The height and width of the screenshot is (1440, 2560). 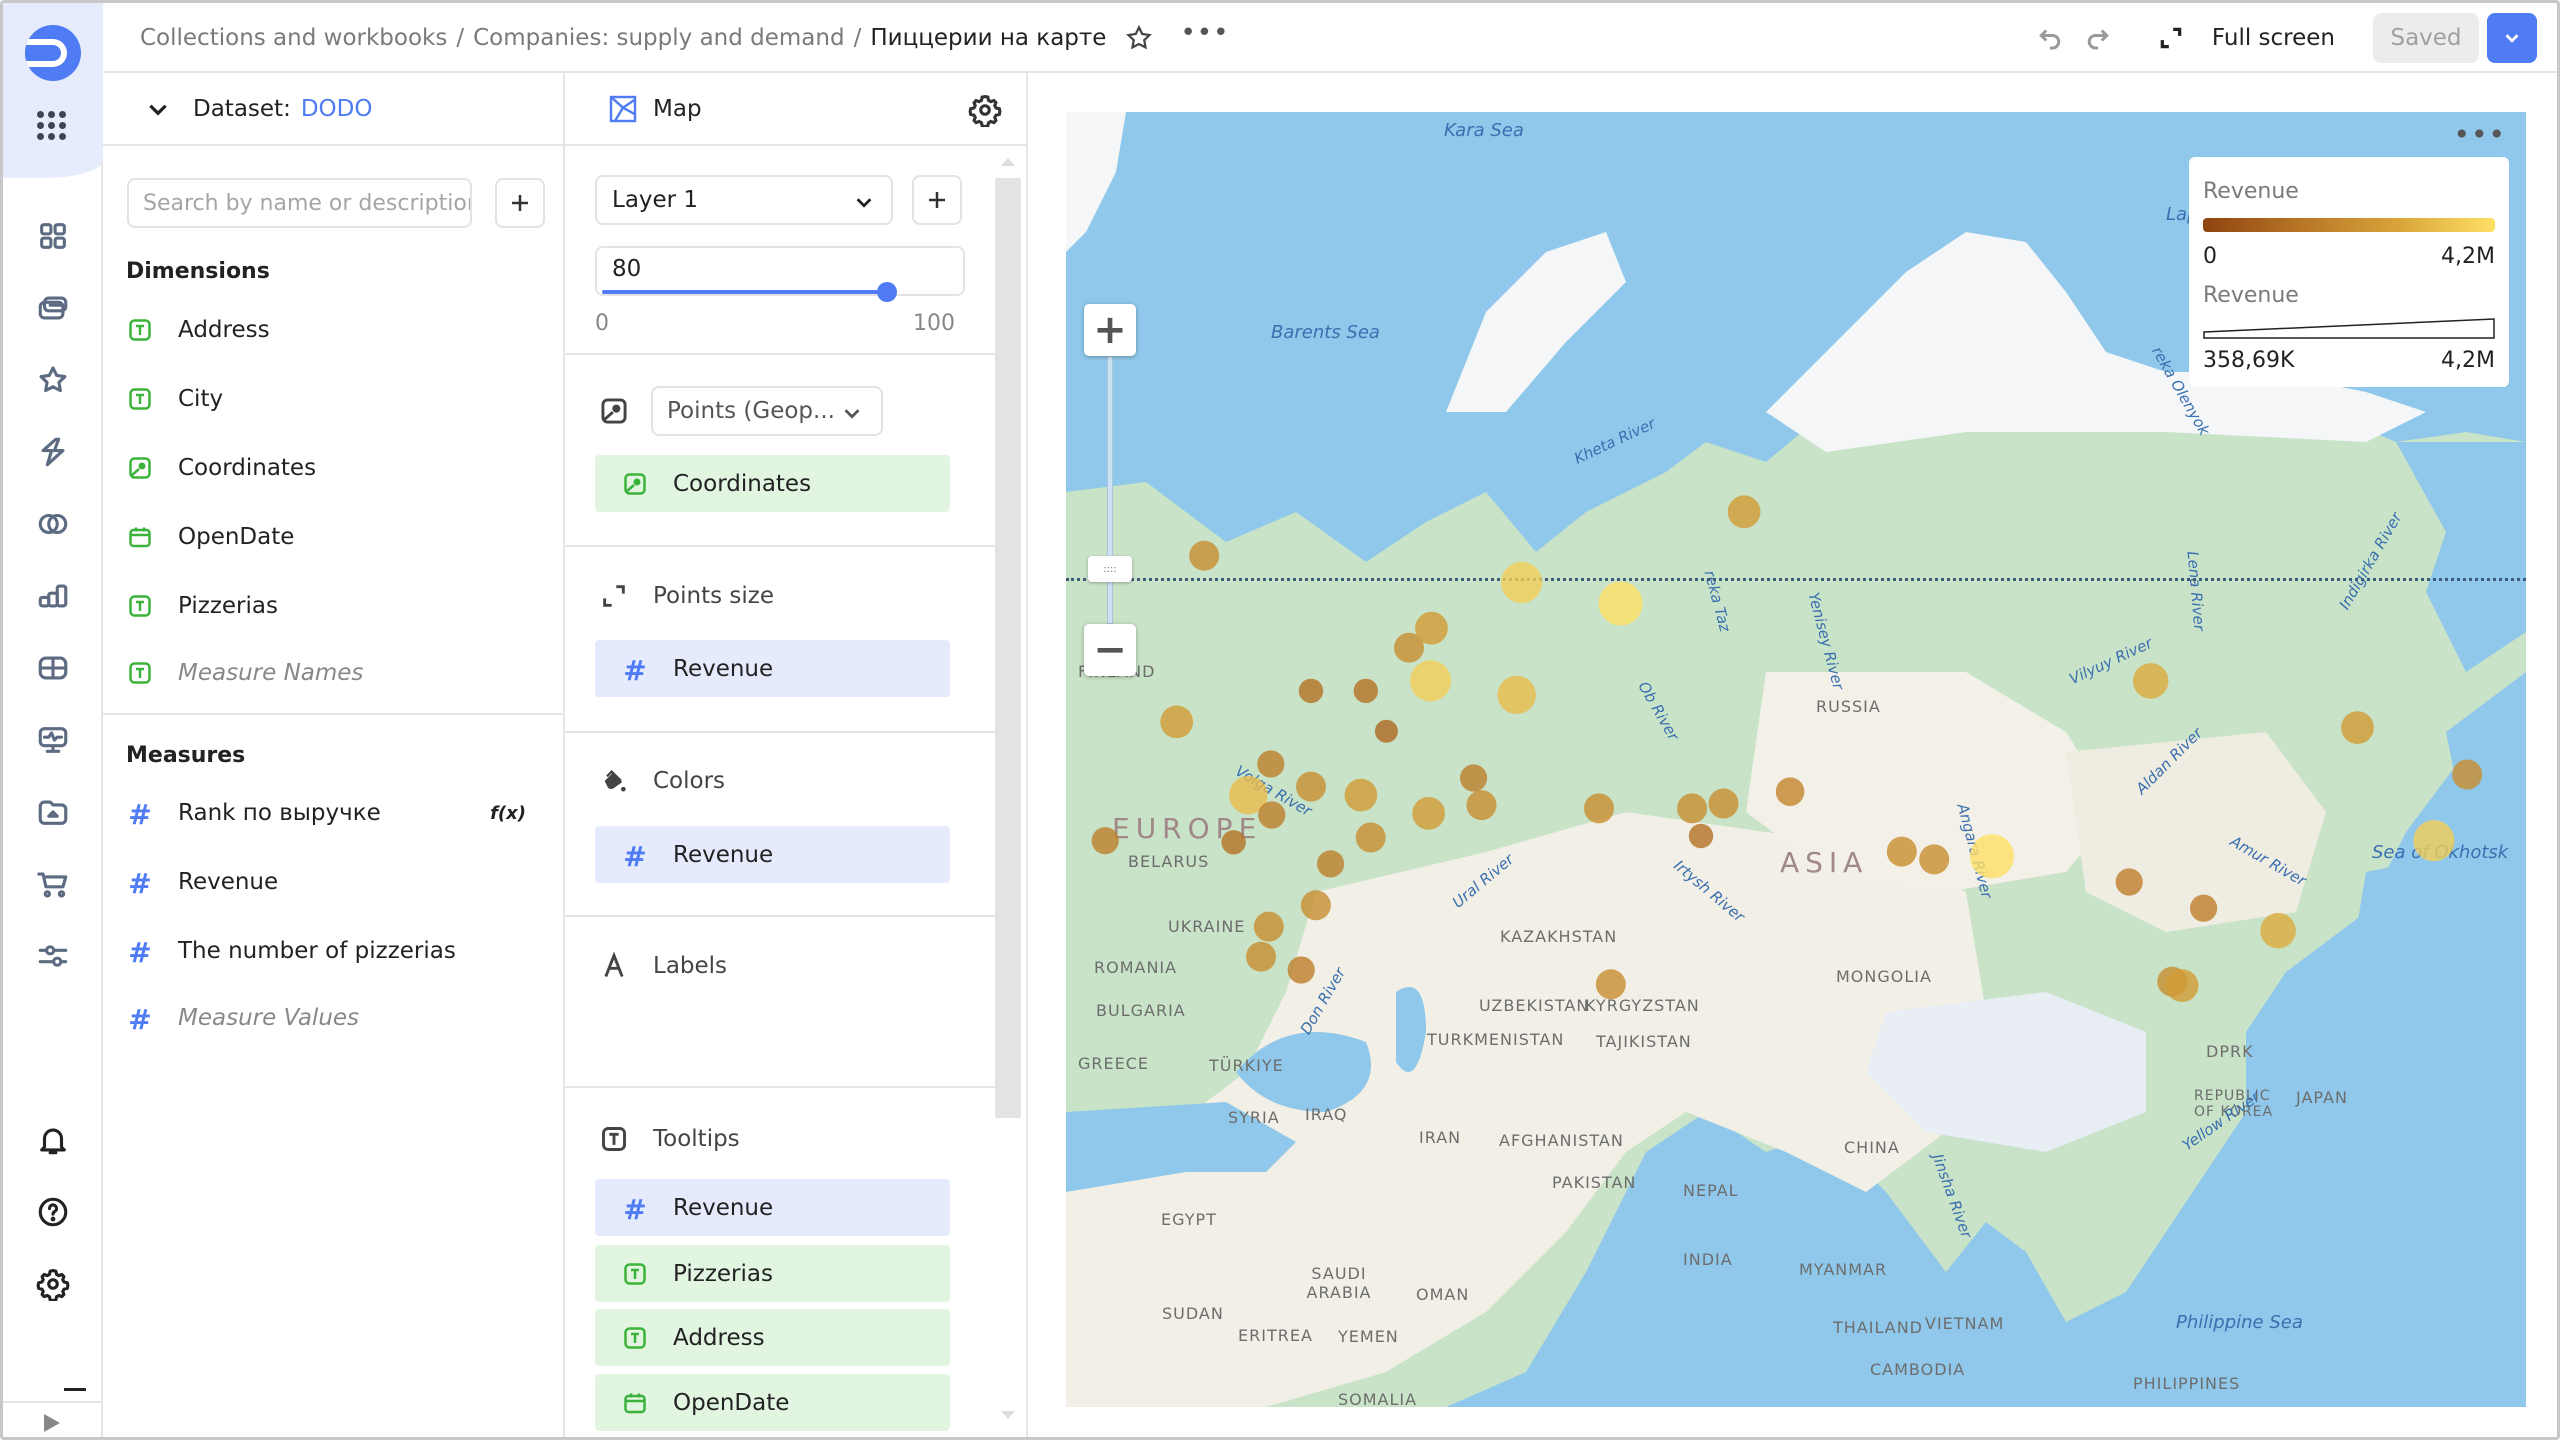 I want to click on dimension-item: Measure Names, so click(x=338, y=673).